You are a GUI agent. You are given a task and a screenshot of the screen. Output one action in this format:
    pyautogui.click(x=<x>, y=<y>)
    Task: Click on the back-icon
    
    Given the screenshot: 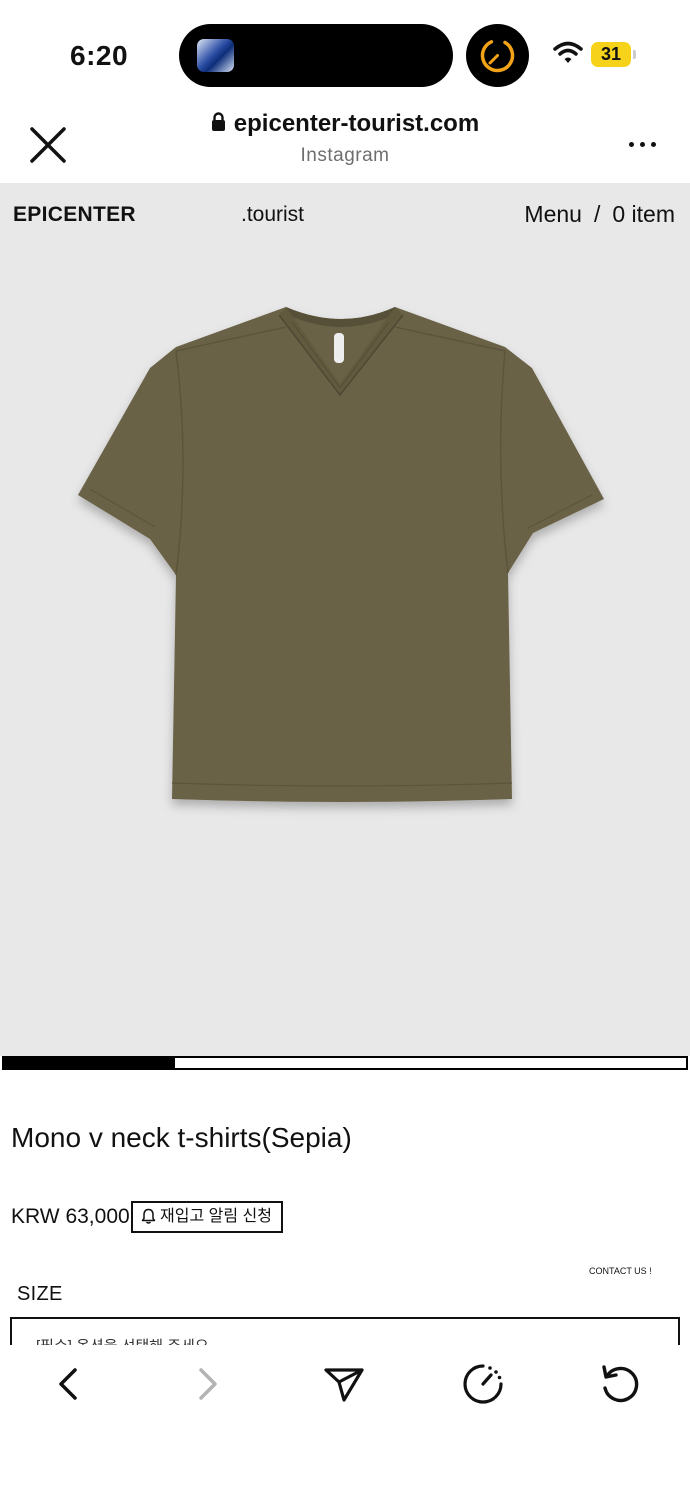 What is the action you would take?
    pyautogui.click(x=68, y=1384)
    